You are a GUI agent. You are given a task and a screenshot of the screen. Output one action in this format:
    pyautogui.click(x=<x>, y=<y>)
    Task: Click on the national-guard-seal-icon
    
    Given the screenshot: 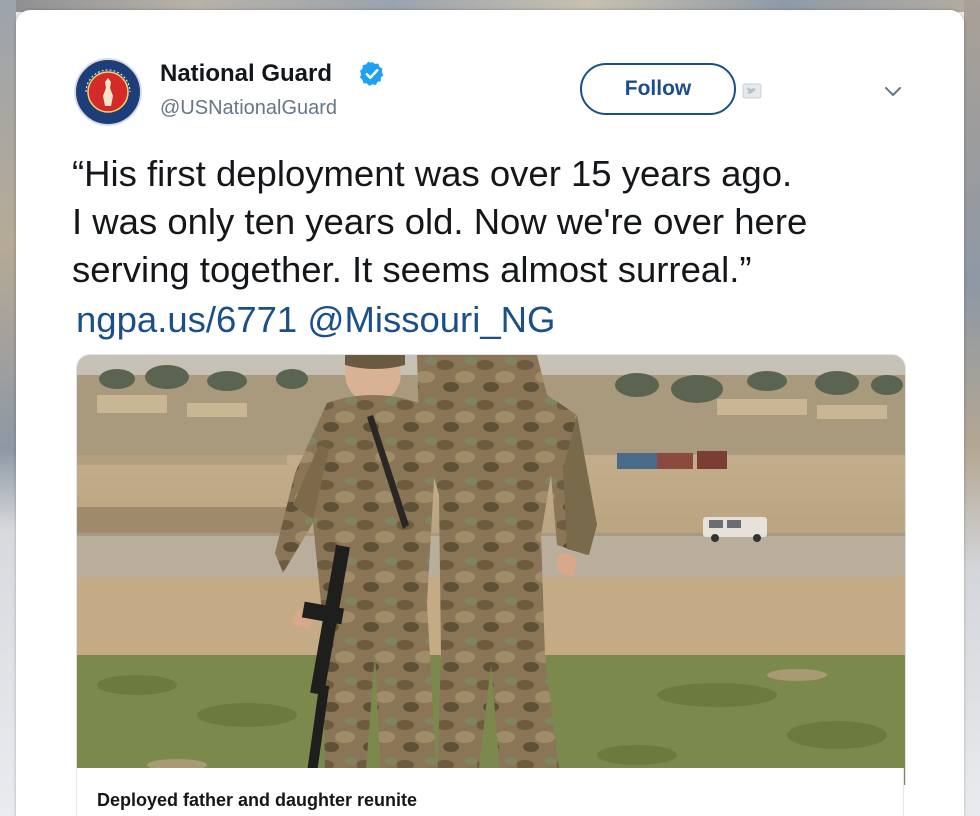 What is the action you would take?
    pyautogui.click(x=108, y=92)
    